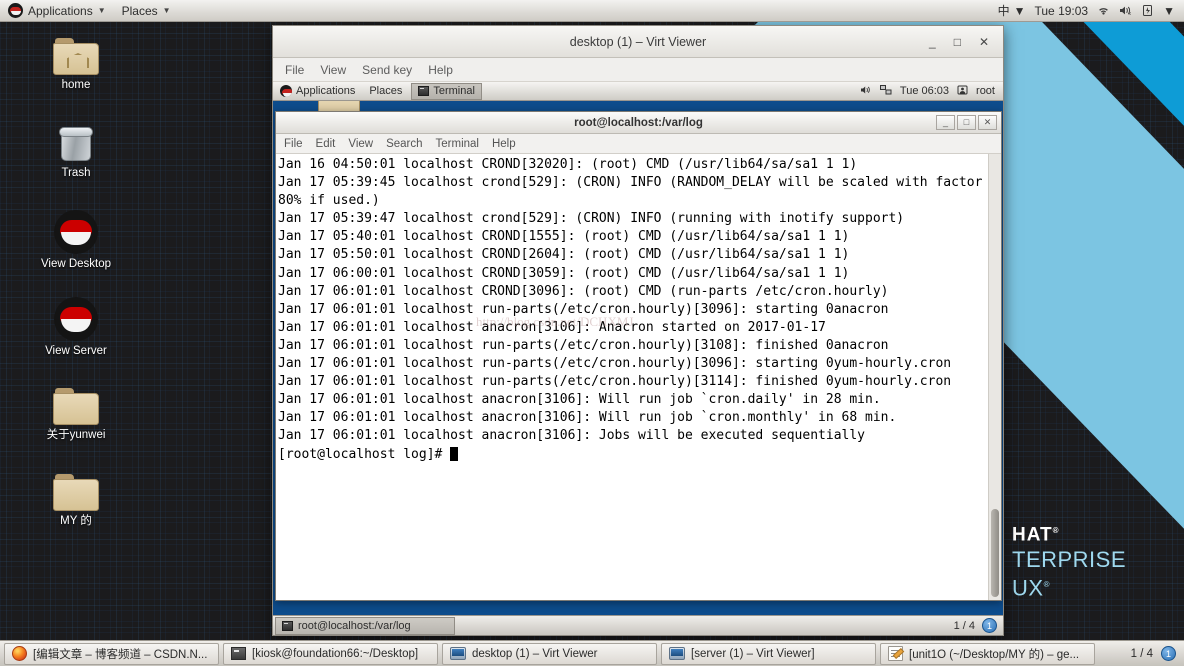 The image size is (1184, 666). I want to click on taskbar-item-label: [kiosk@foundation66:~/Desktop], so click(335, 653).